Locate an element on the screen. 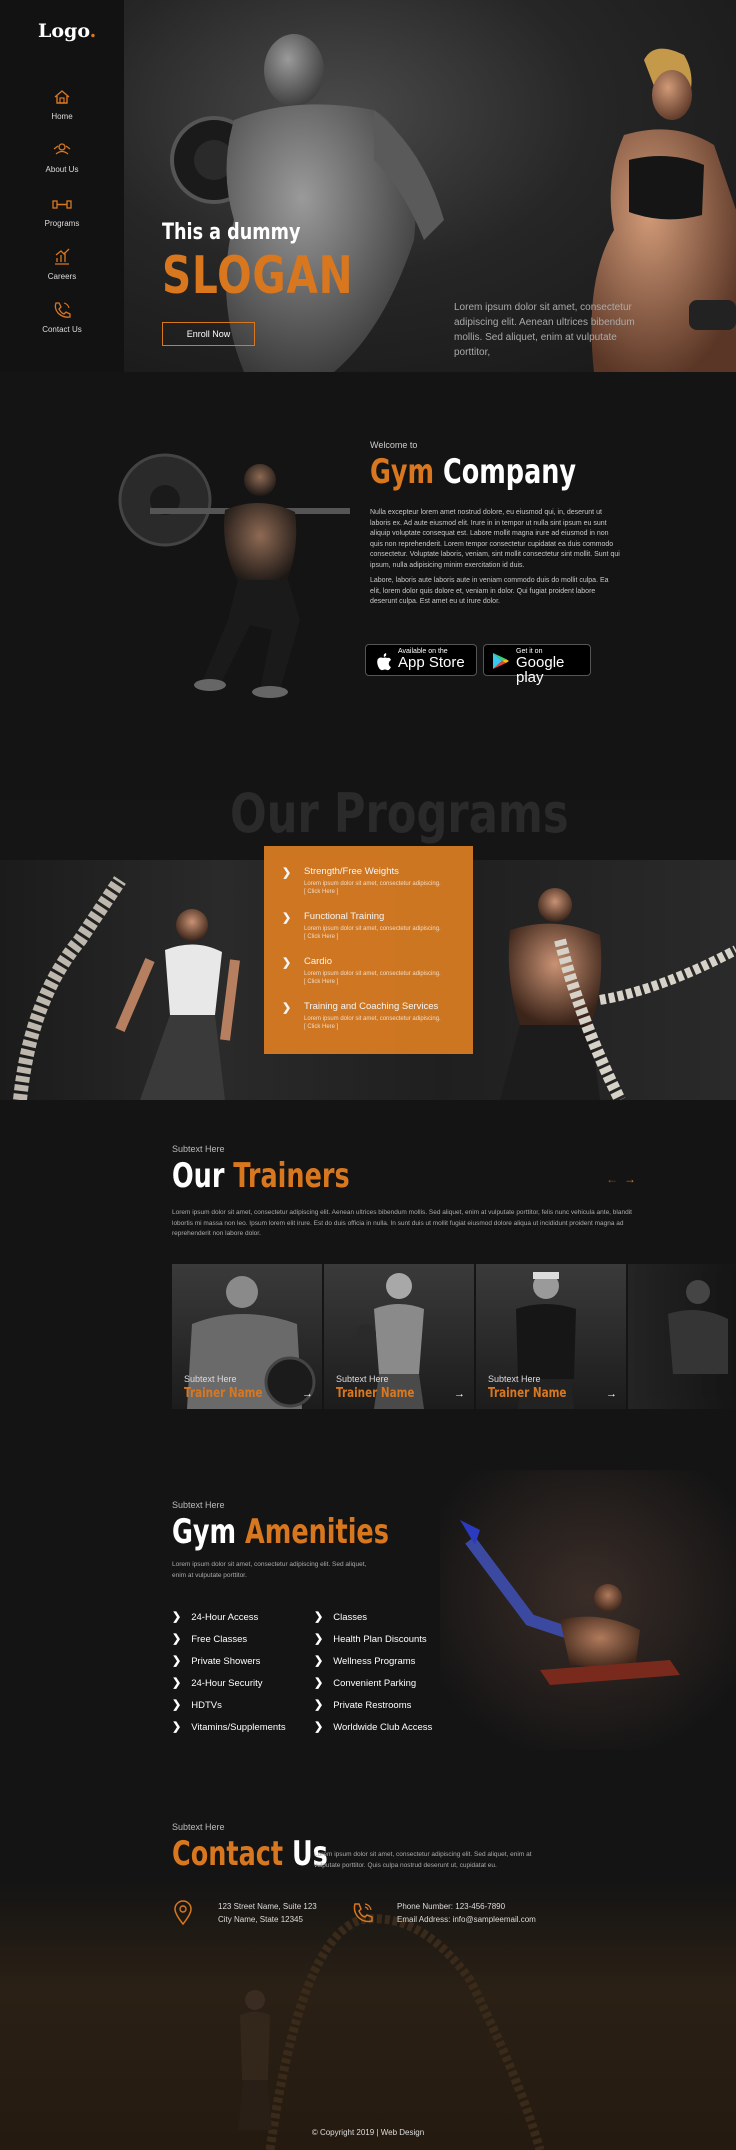  program-title: Training and Coaching Services is located at coordinates (371, 1006).